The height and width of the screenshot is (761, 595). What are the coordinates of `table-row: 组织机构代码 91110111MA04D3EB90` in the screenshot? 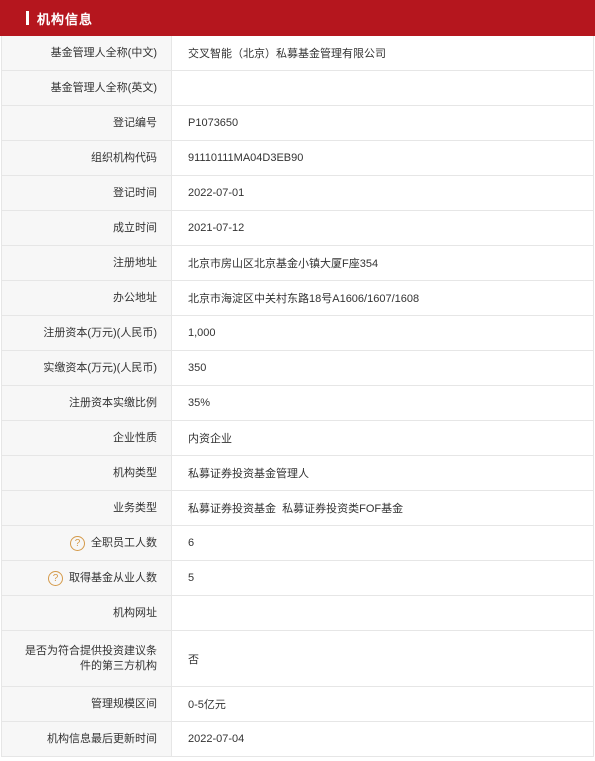 It's located at (297, 158).